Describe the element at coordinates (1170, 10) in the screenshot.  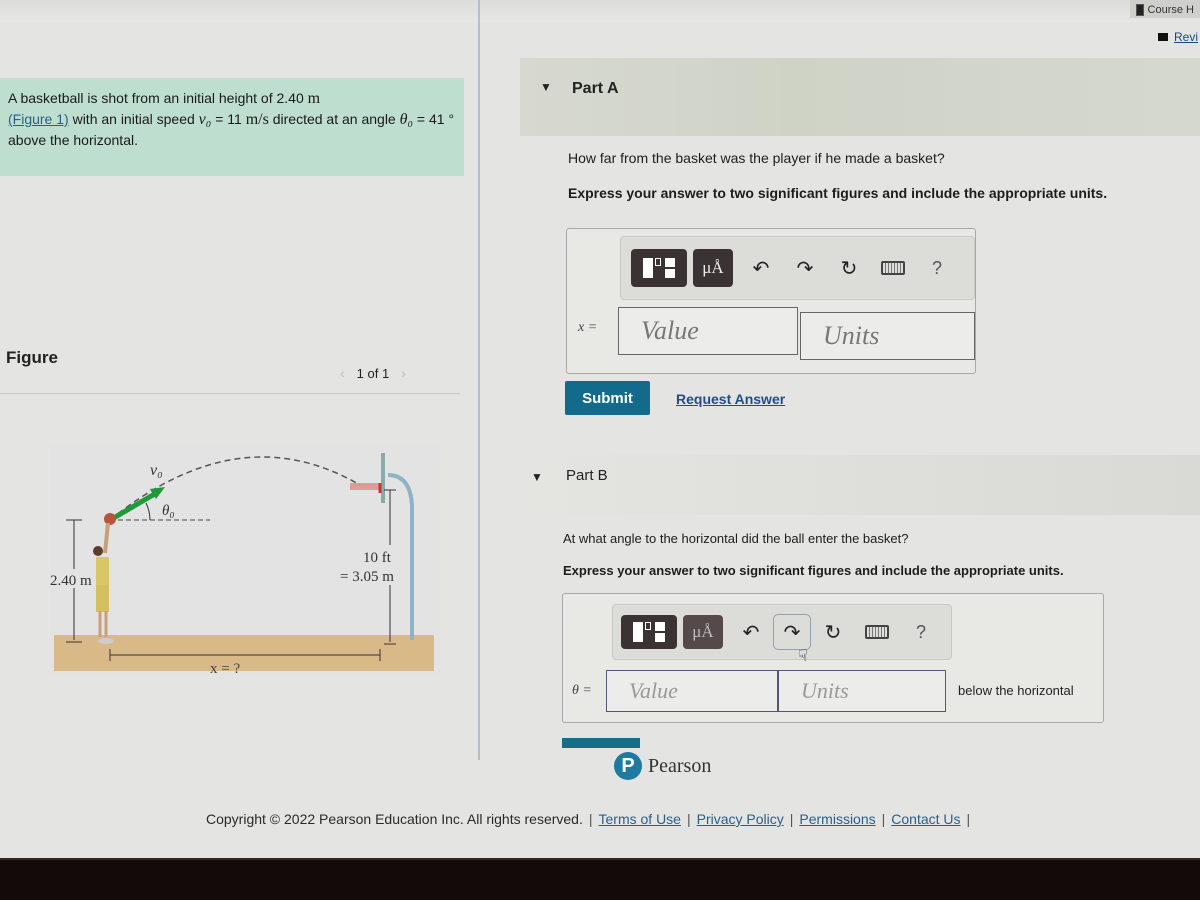
I see `course-home-label: Course H` at that location.